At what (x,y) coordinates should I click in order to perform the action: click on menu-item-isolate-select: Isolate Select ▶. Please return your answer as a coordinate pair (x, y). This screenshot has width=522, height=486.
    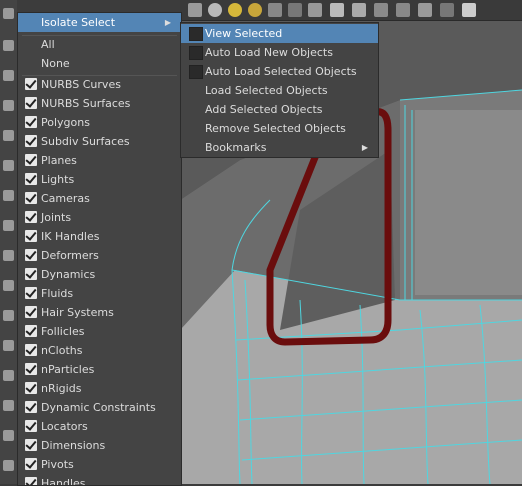
    Looking at the image, I should click on (99, 22).